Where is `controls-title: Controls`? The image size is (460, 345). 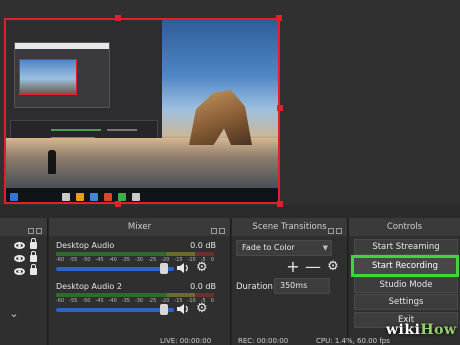 controls-title: Controls is located at coordinates (404, 227).